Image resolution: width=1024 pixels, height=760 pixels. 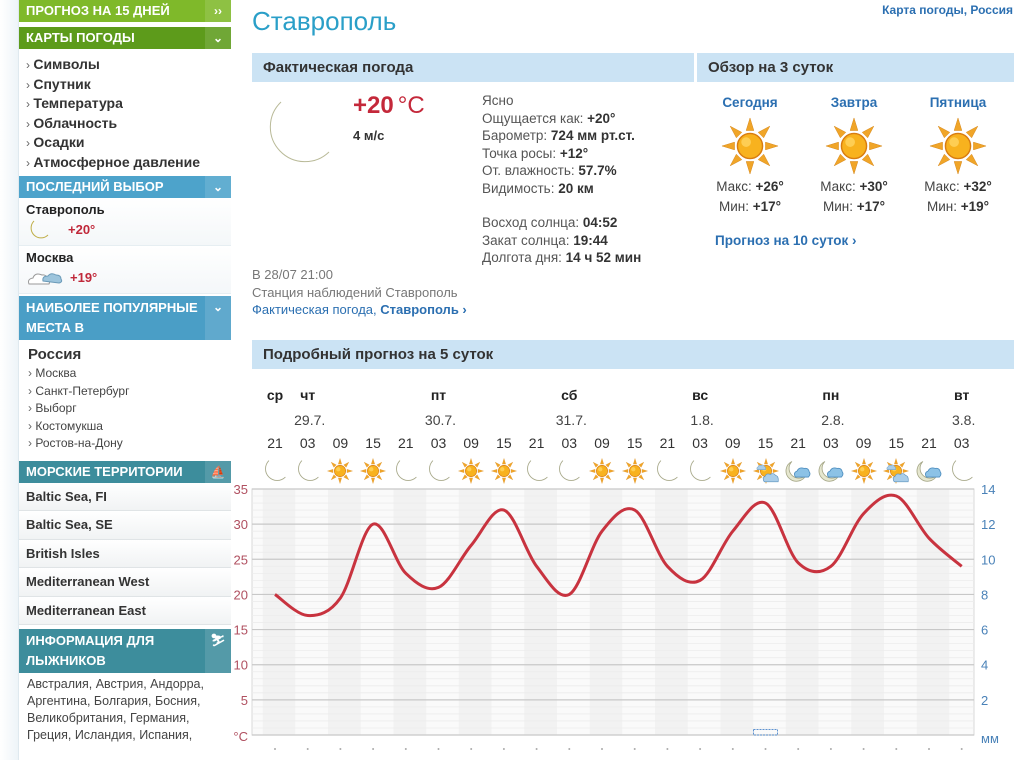 I want to click on forecast-date: 3.8., so click(x=964, y=420).